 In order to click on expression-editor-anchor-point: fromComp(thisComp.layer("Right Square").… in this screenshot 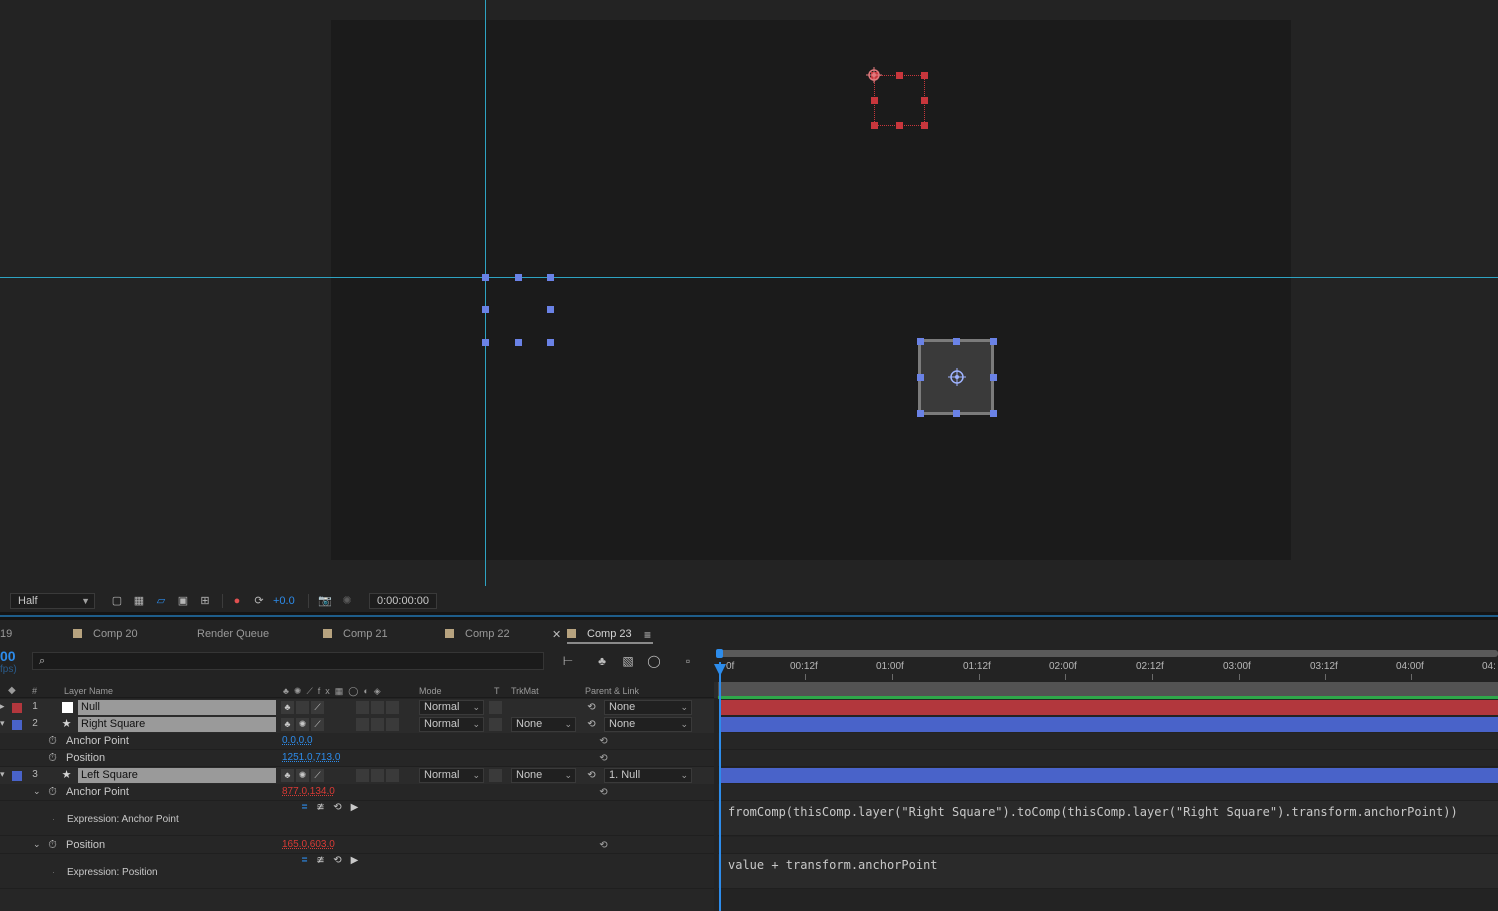, I will do `click(1108, 818)`.